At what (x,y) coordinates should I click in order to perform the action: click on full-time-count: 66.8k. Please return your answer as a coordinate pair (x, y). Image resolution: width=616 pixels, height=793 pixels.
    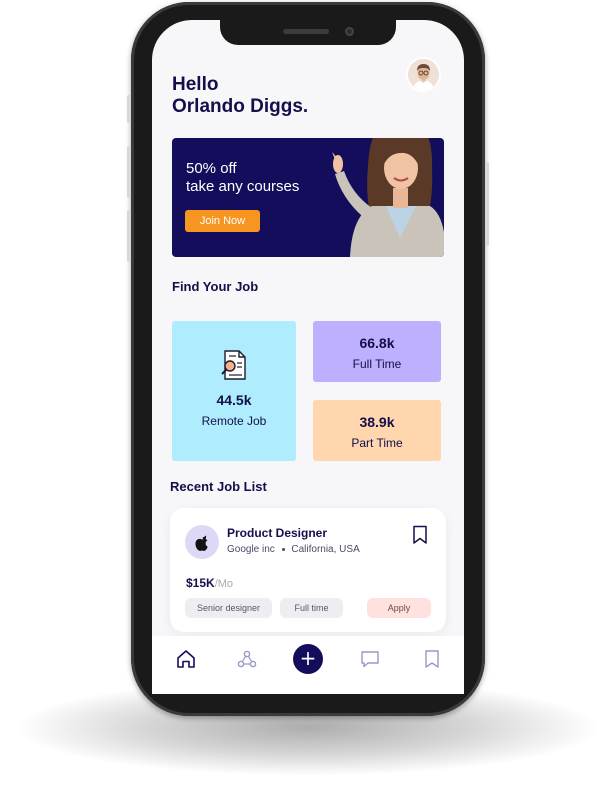
    Looking at the image, I should click on (377, 343).